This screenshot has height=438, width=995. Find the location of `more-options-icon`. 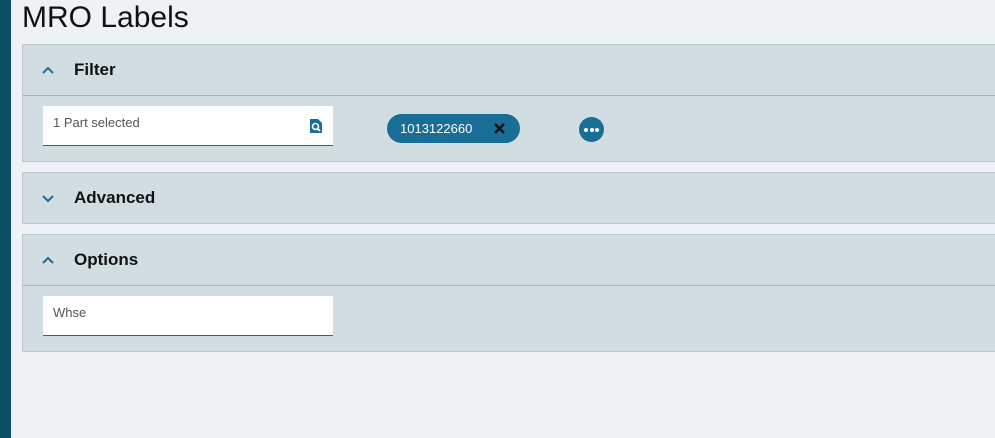

more-options-icon is located at coordinates (586, 130).